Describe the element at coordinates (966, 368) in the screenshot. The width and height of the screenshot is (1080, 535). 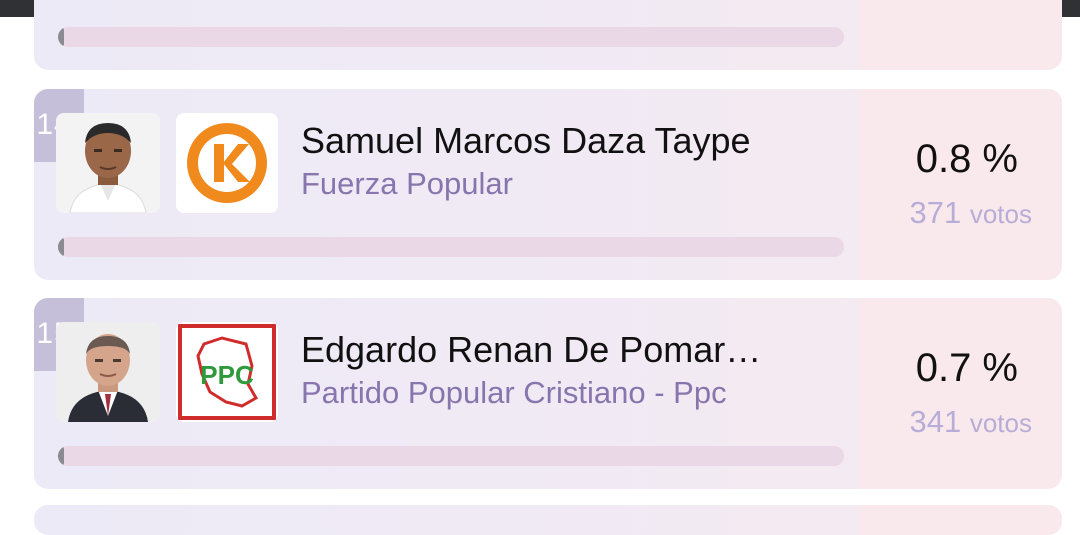
I see `vote-percentage: 0.7 %` at that location.